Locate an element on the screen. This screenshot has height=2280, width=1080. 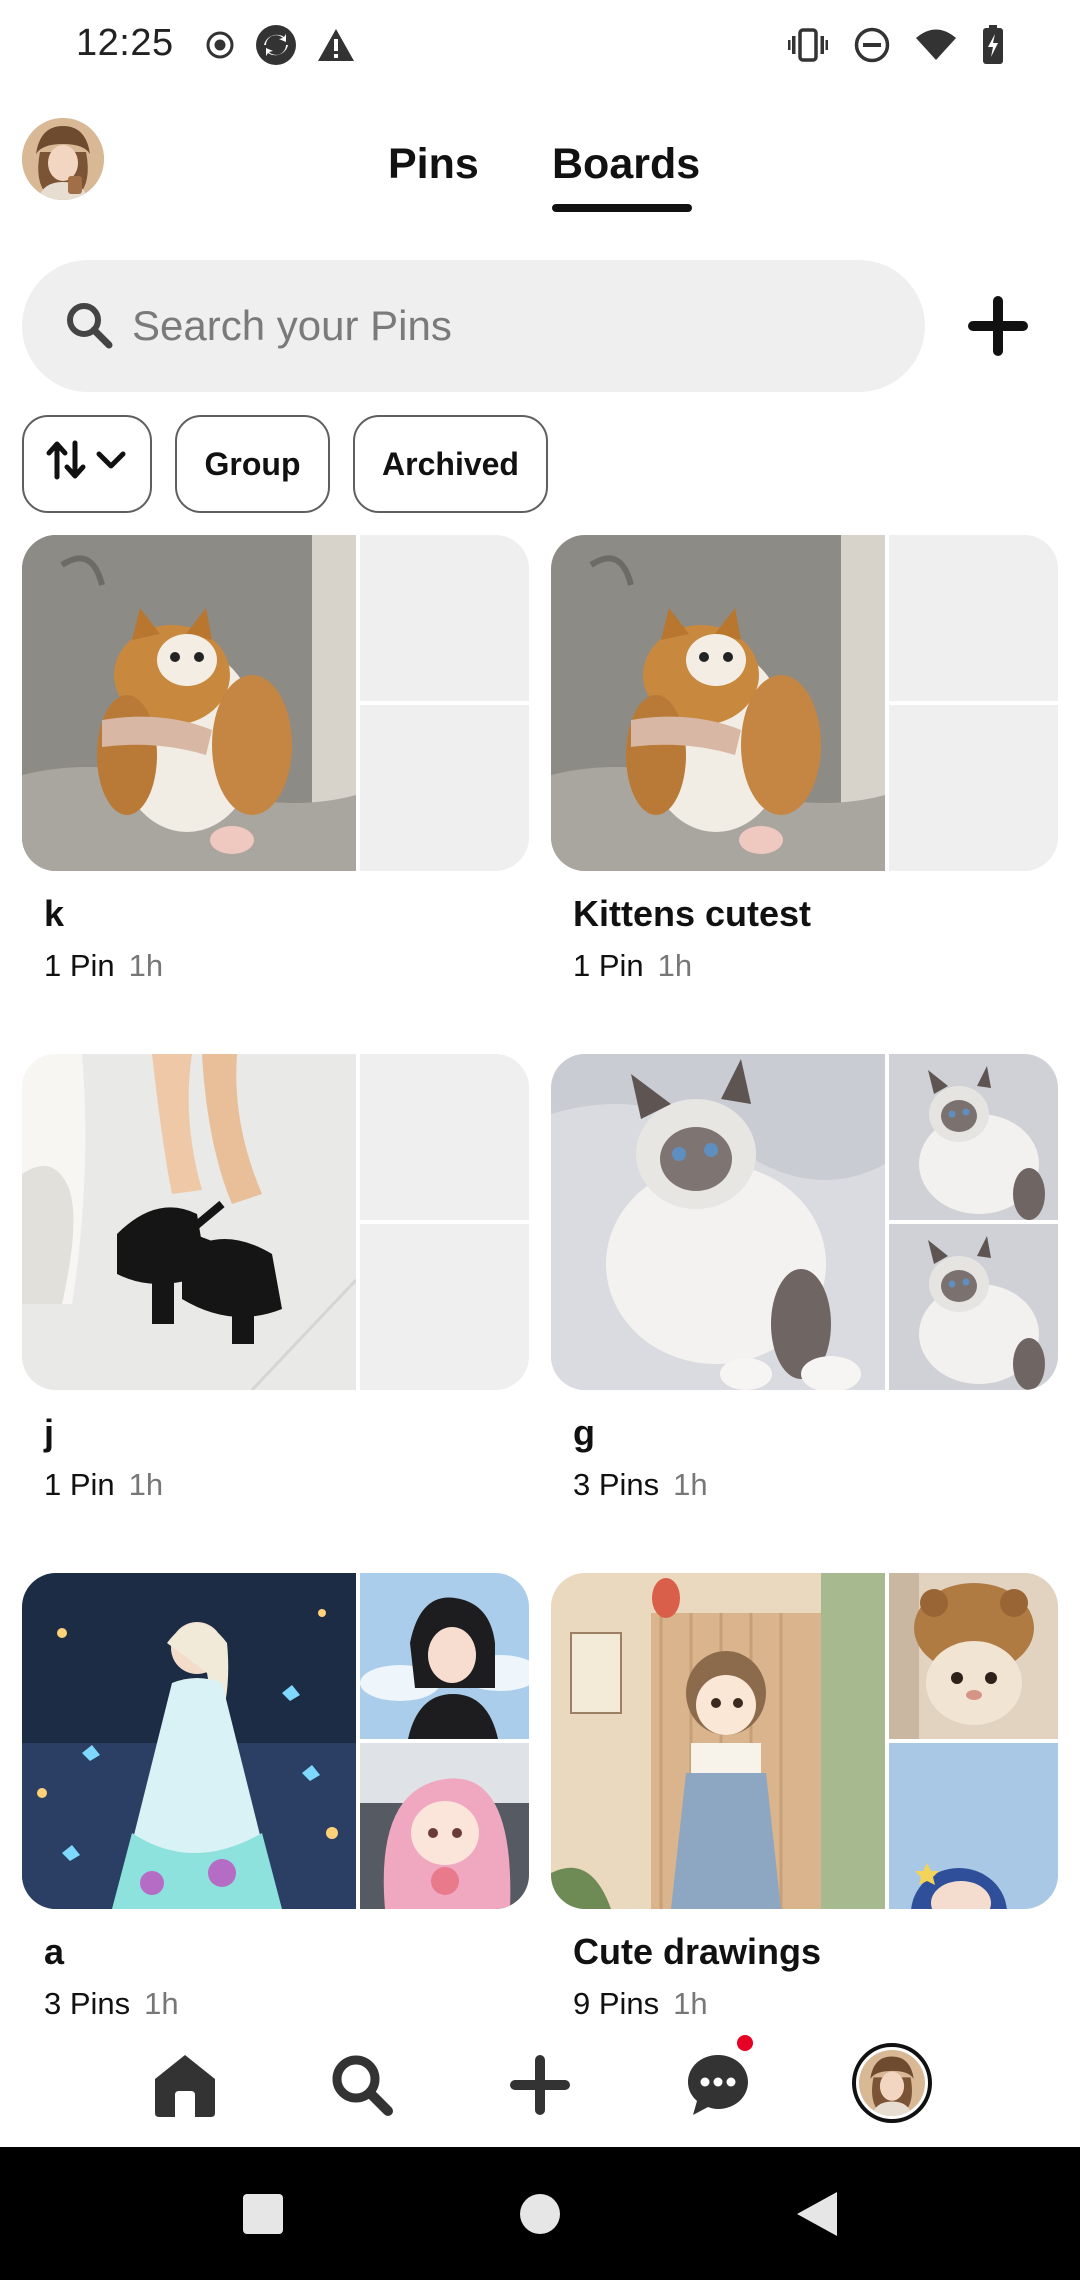
board-name: Cute drawings is located at coordinates (697, 1951).